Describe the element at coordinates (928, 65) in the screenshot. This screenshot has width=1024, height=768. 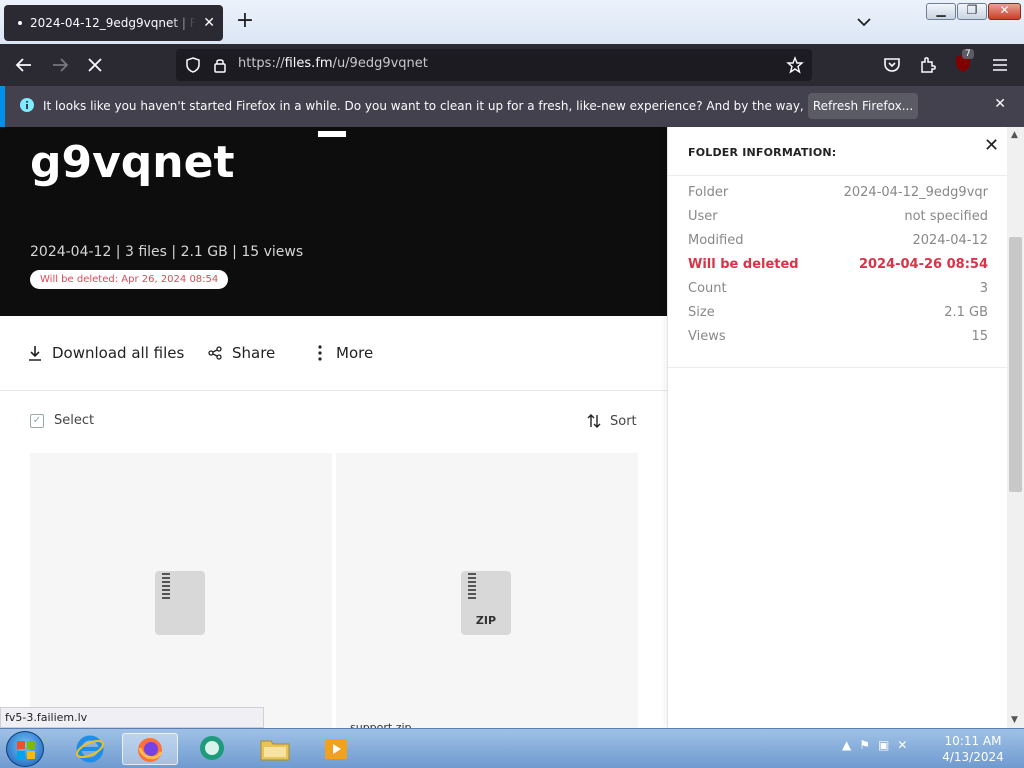
I see `extensions-icon` at that location.